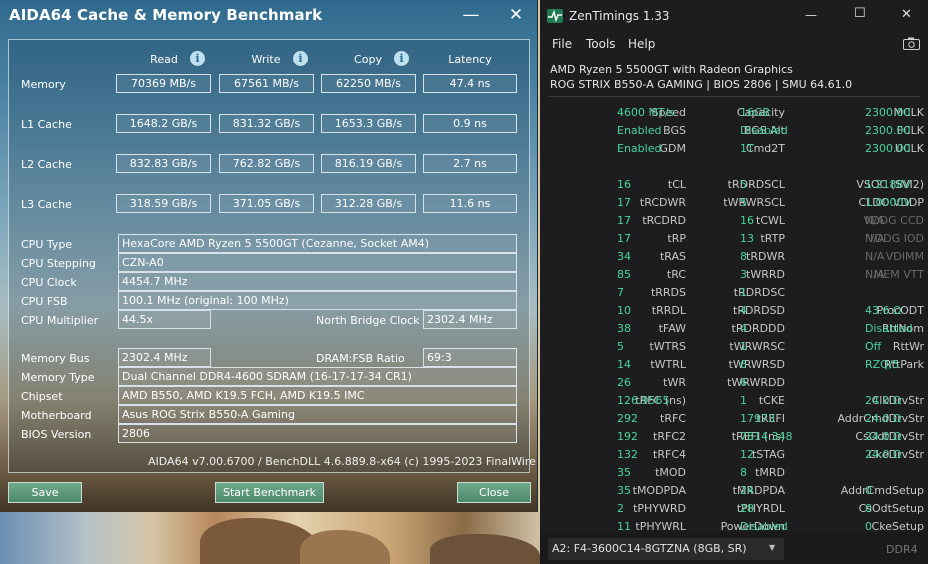 Image resolution: width=928 pixels, height=564 pixels. Describe the element at coordinates (627, 454) in the screenshot. I see `timing-value: 132` at that location.